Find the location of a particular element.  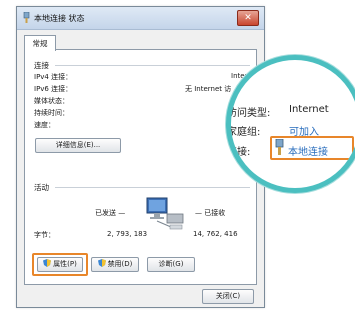

disable-button: 禁用(D) is located at coordinates (115, 264).